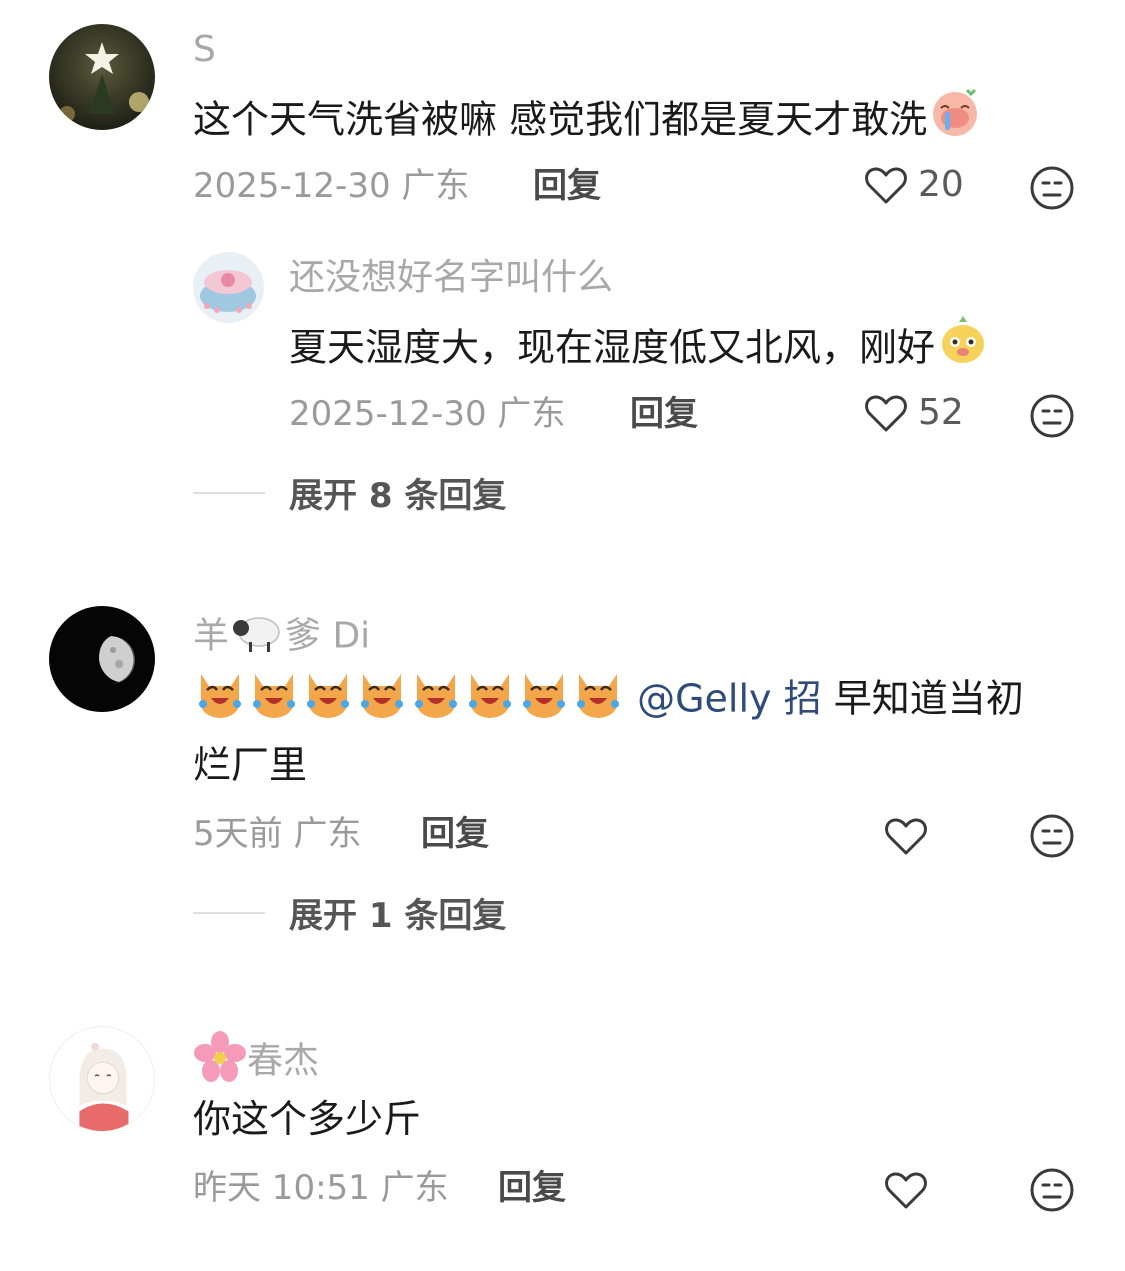 The height and width of the screenshot is (1271, 1125). Describe the element at coordinates (281, 1188) in the screenshot. I see `timestamp: 昨天 10:51` at that location.